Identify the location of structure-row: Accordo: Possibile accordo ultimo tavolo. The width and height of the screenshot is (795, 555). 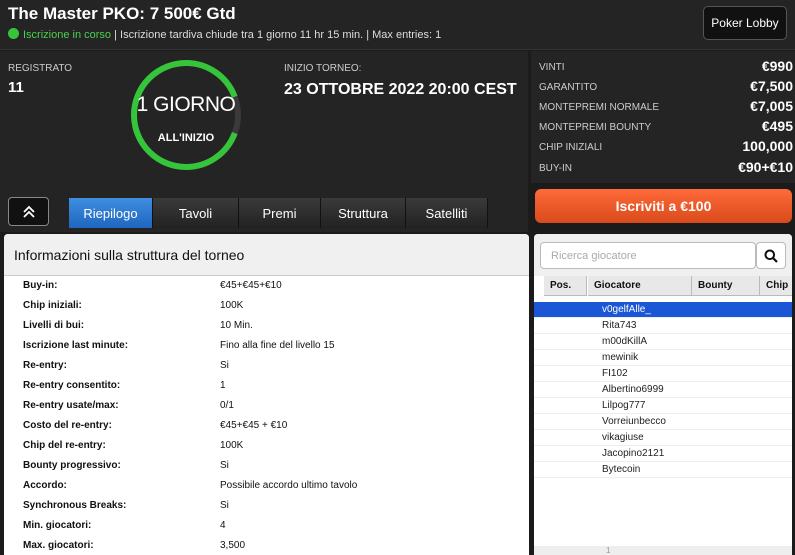
(266, 486).